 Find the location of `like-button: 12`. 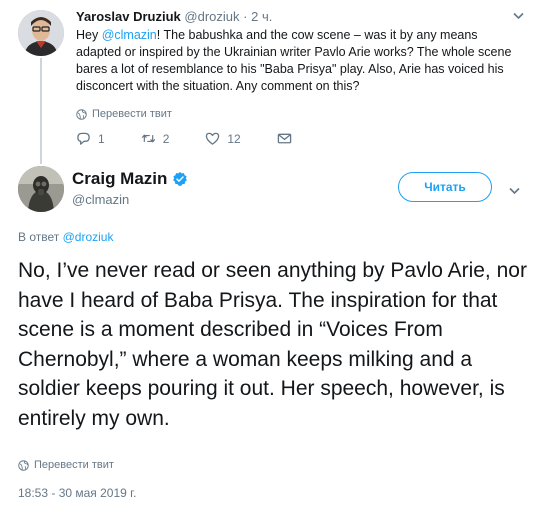

like-button: 12 is located at coordinates (223, 138).